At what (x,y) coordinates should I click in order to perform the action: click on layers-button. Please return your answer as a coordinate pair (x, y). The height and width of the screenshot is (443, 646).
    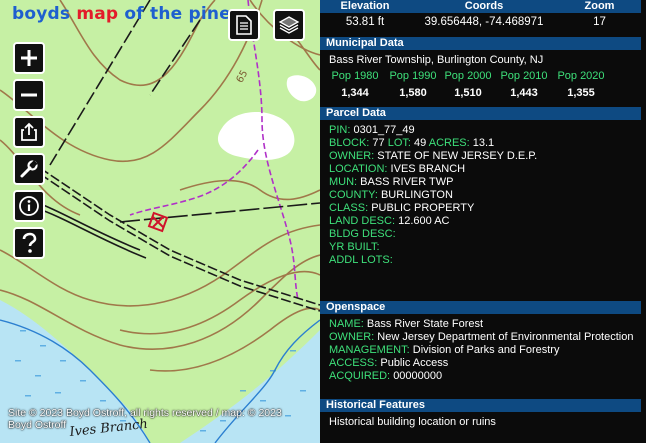
    Looking at the image, I should click on (289, 25).